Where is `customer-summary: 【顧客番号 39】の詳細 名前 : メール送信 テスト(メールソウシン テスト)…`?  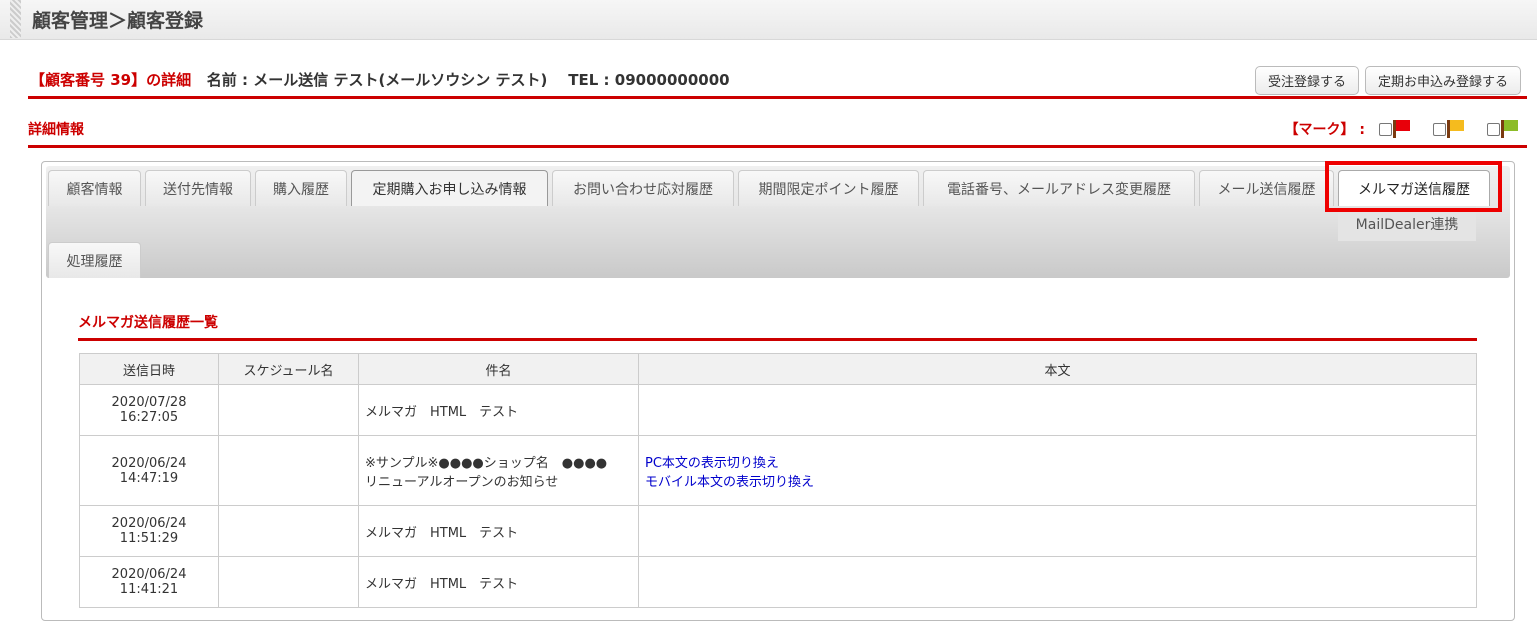
customer-summary: 【顧客番号 39】の詳細 名前 : メール送信 テスト(メールソウシン テスト)… is located at coordinates (380, 79).